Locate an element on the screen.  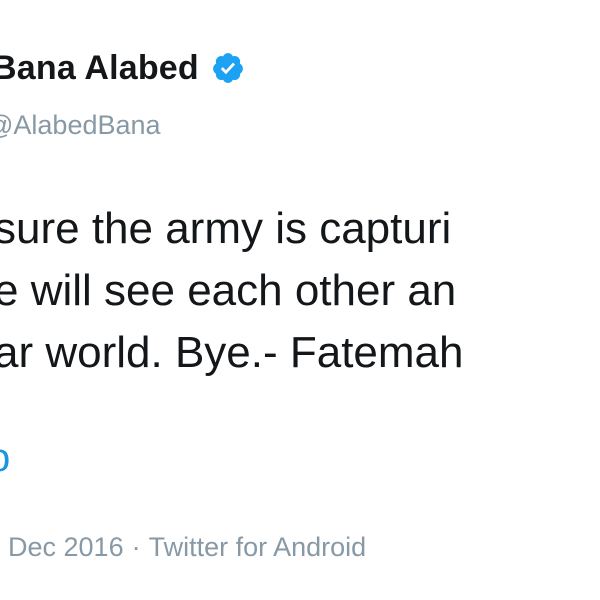
tweet-date: Dec 2016 is located at coordinates (66, 547).